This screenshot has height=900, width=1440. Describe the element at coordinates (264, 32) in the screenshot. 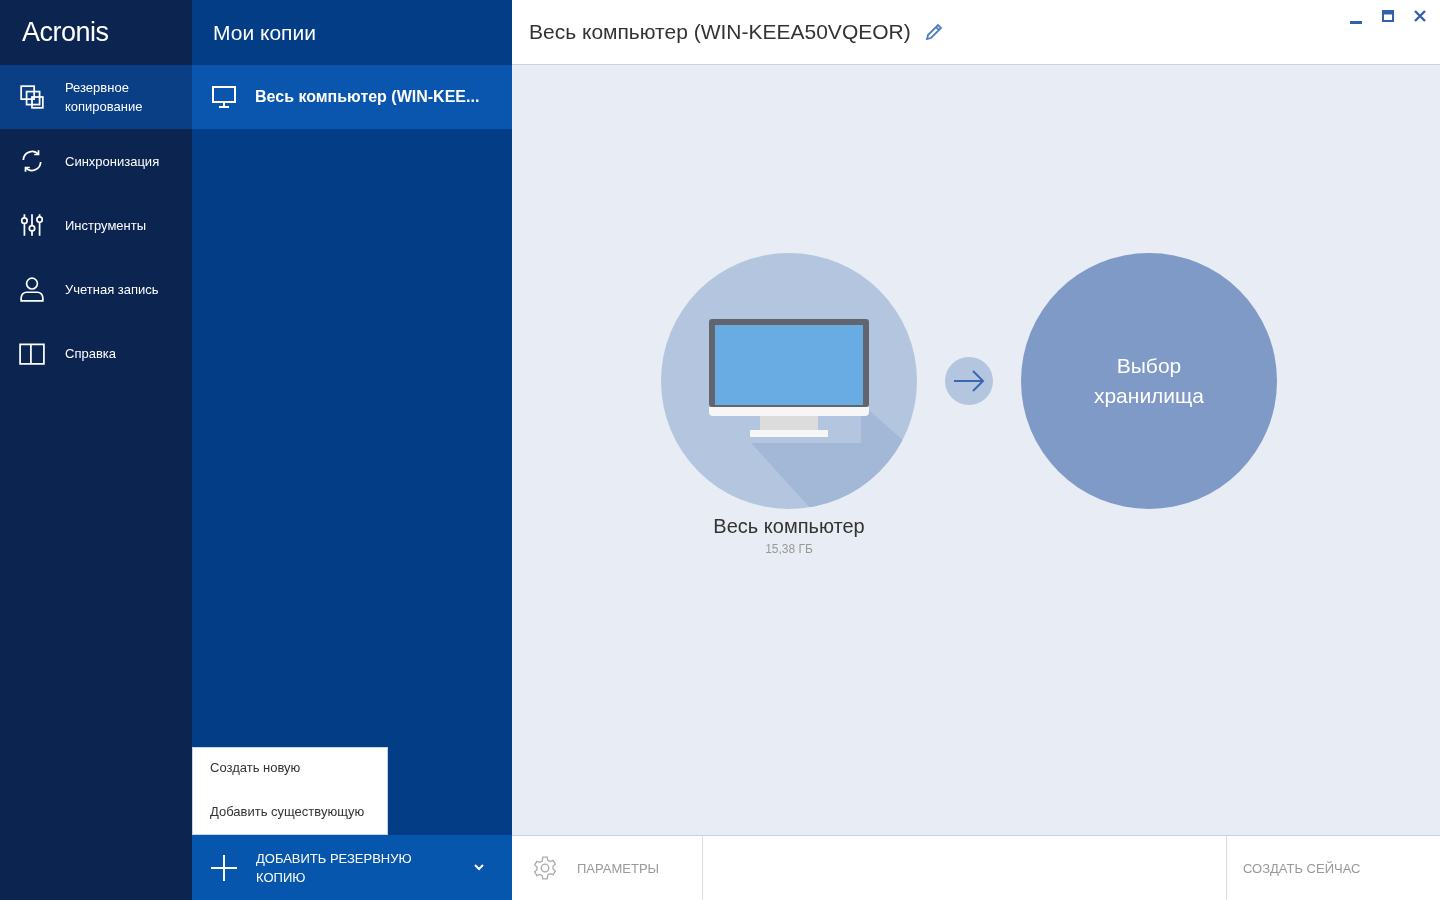

I see `panel-title: Мои копии` at that location.